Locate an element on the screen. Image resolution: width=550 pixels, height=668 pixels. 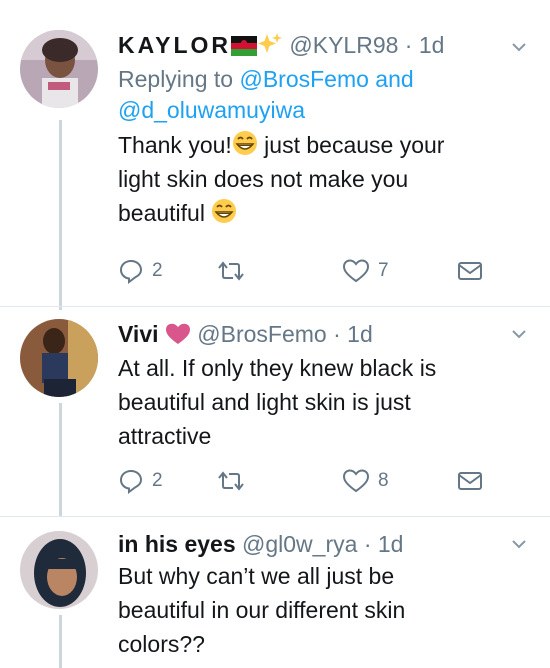
tweet-text-line: beautiful is located at coordinates (161, 213).